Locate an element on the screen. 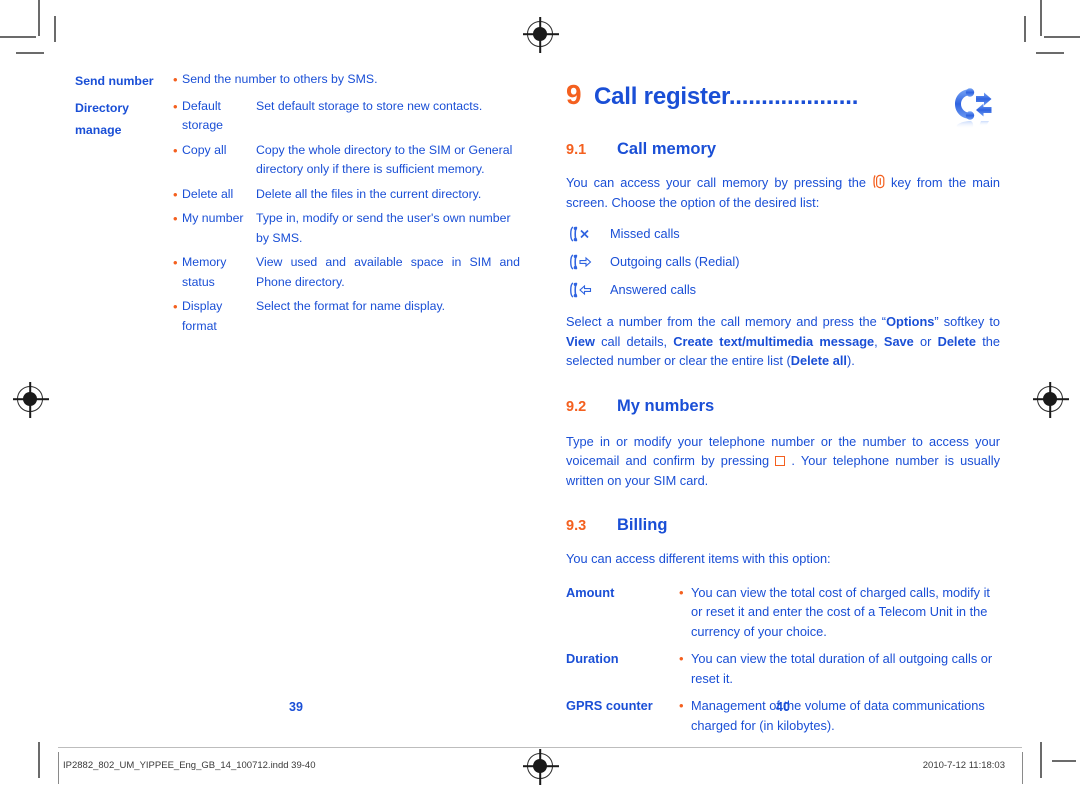 This screenshot has height=798, width=1080. section-title: Billing is located at coordinates (642, 525).